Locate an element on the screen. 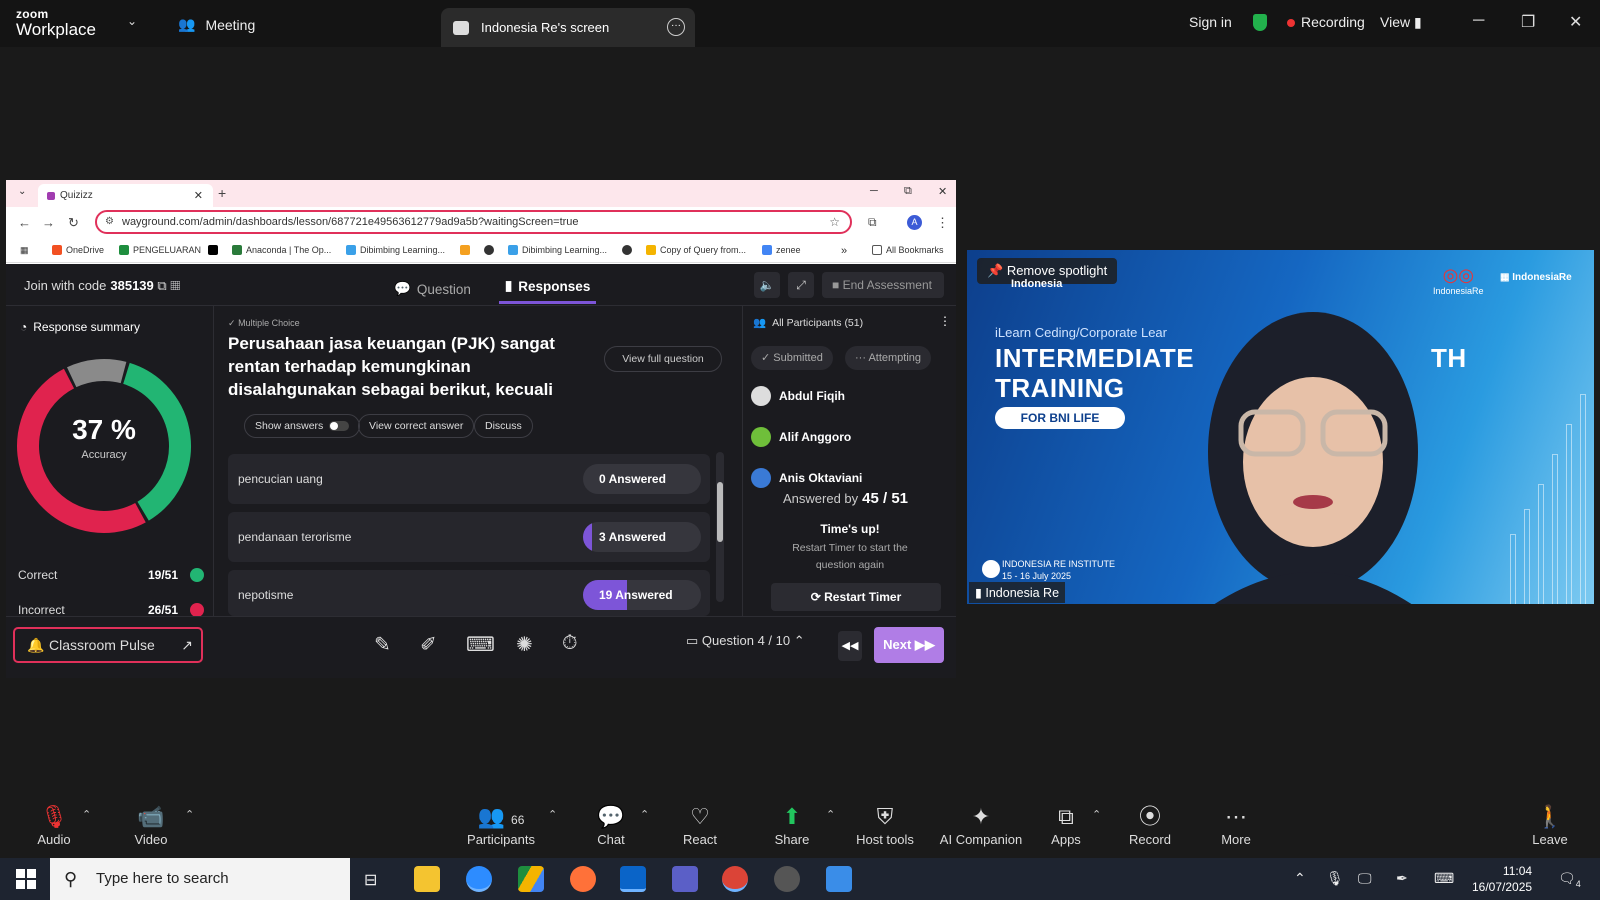 The width and height of the screenshot is (1600, 900). browser-close-icon: ✕ is located at coordinates (942, 191).